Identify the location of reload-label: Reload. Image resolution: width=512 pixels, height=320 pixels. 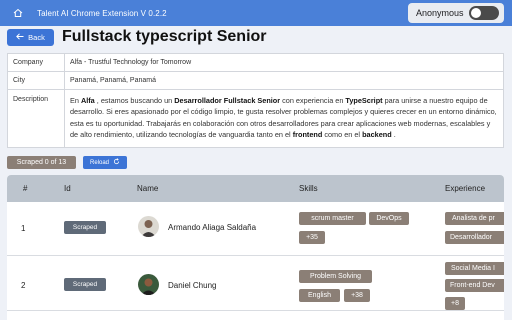
(99, 162).